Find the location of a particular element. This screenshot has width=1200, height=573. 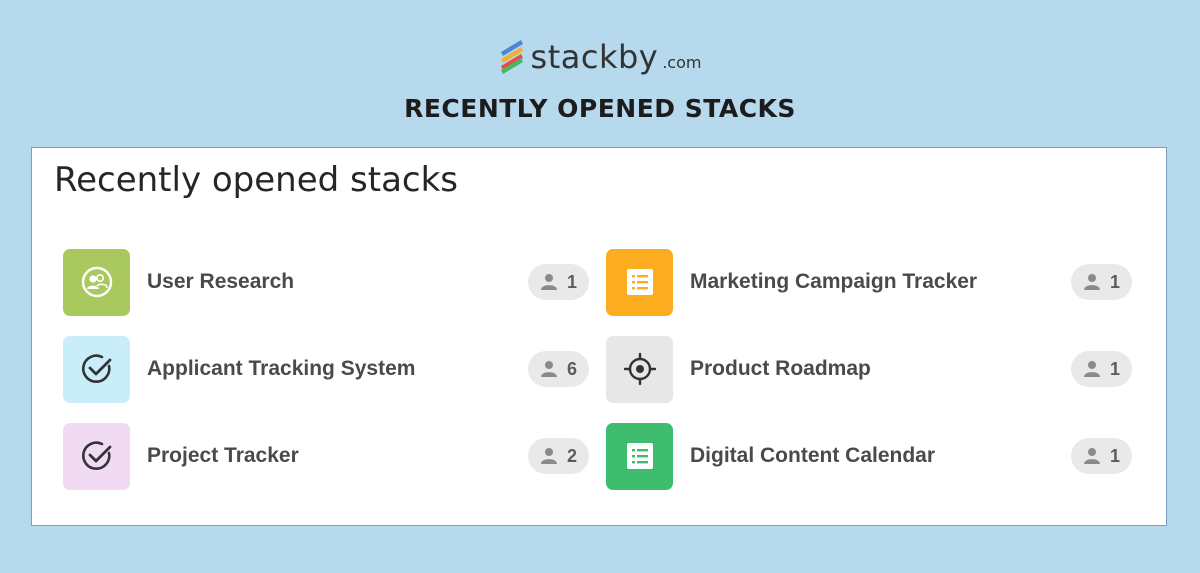

stack-item-user-research: User Research 1 is located at coordinates (326, 282).